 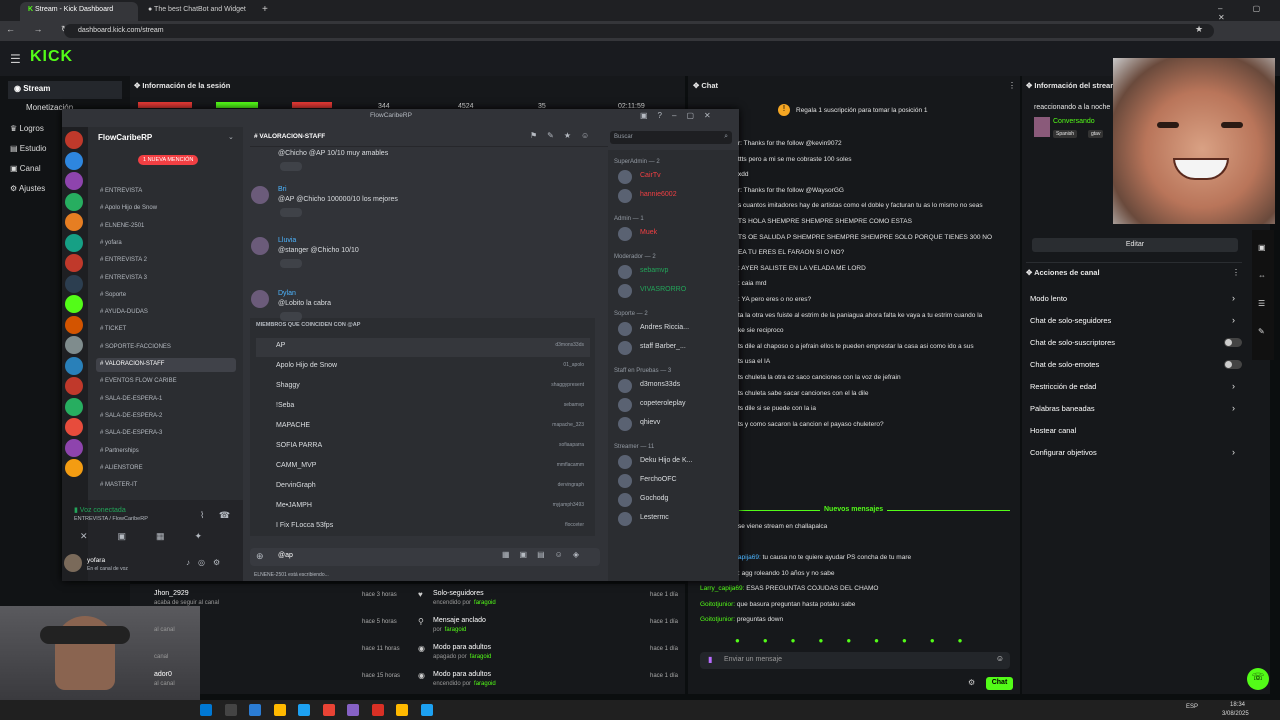 What do you see at coordinates (658, 479) in the screenshot?
I see `member-name: FerchoOFC` at bounding box center [658, 479].